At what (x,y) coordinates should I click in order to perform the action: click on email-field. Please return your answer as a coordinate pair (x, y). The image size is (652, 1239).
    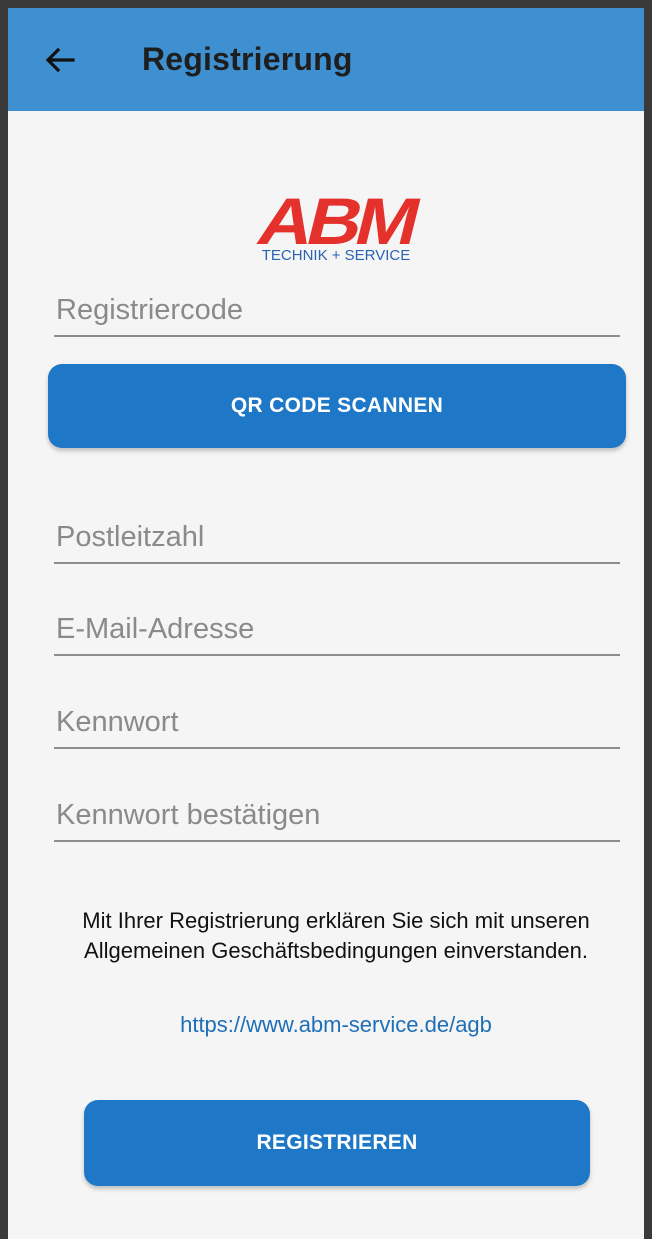
    Looking at the image, I should click on (337, 634).